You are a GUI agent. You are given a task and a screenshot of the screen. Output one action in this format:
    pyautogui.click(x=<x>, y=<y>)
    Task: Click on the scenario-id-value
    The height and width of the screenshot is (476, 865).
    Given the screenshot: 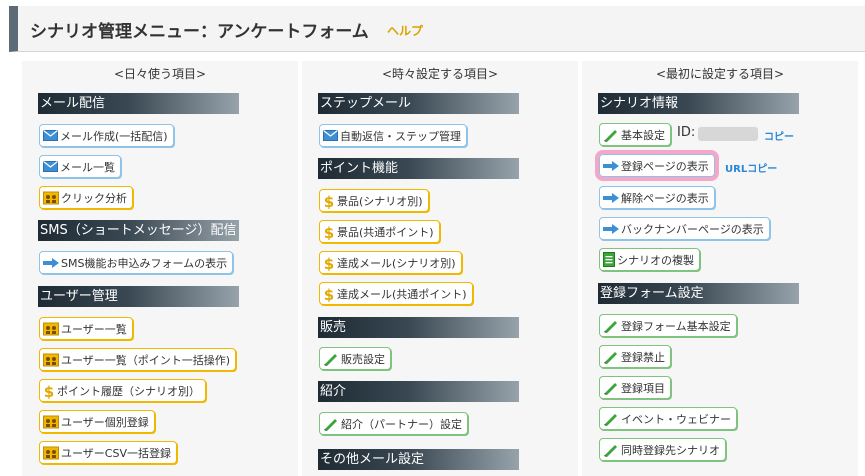 What is the action you would take?
    pyautogui.click(x=728, y=134)
    